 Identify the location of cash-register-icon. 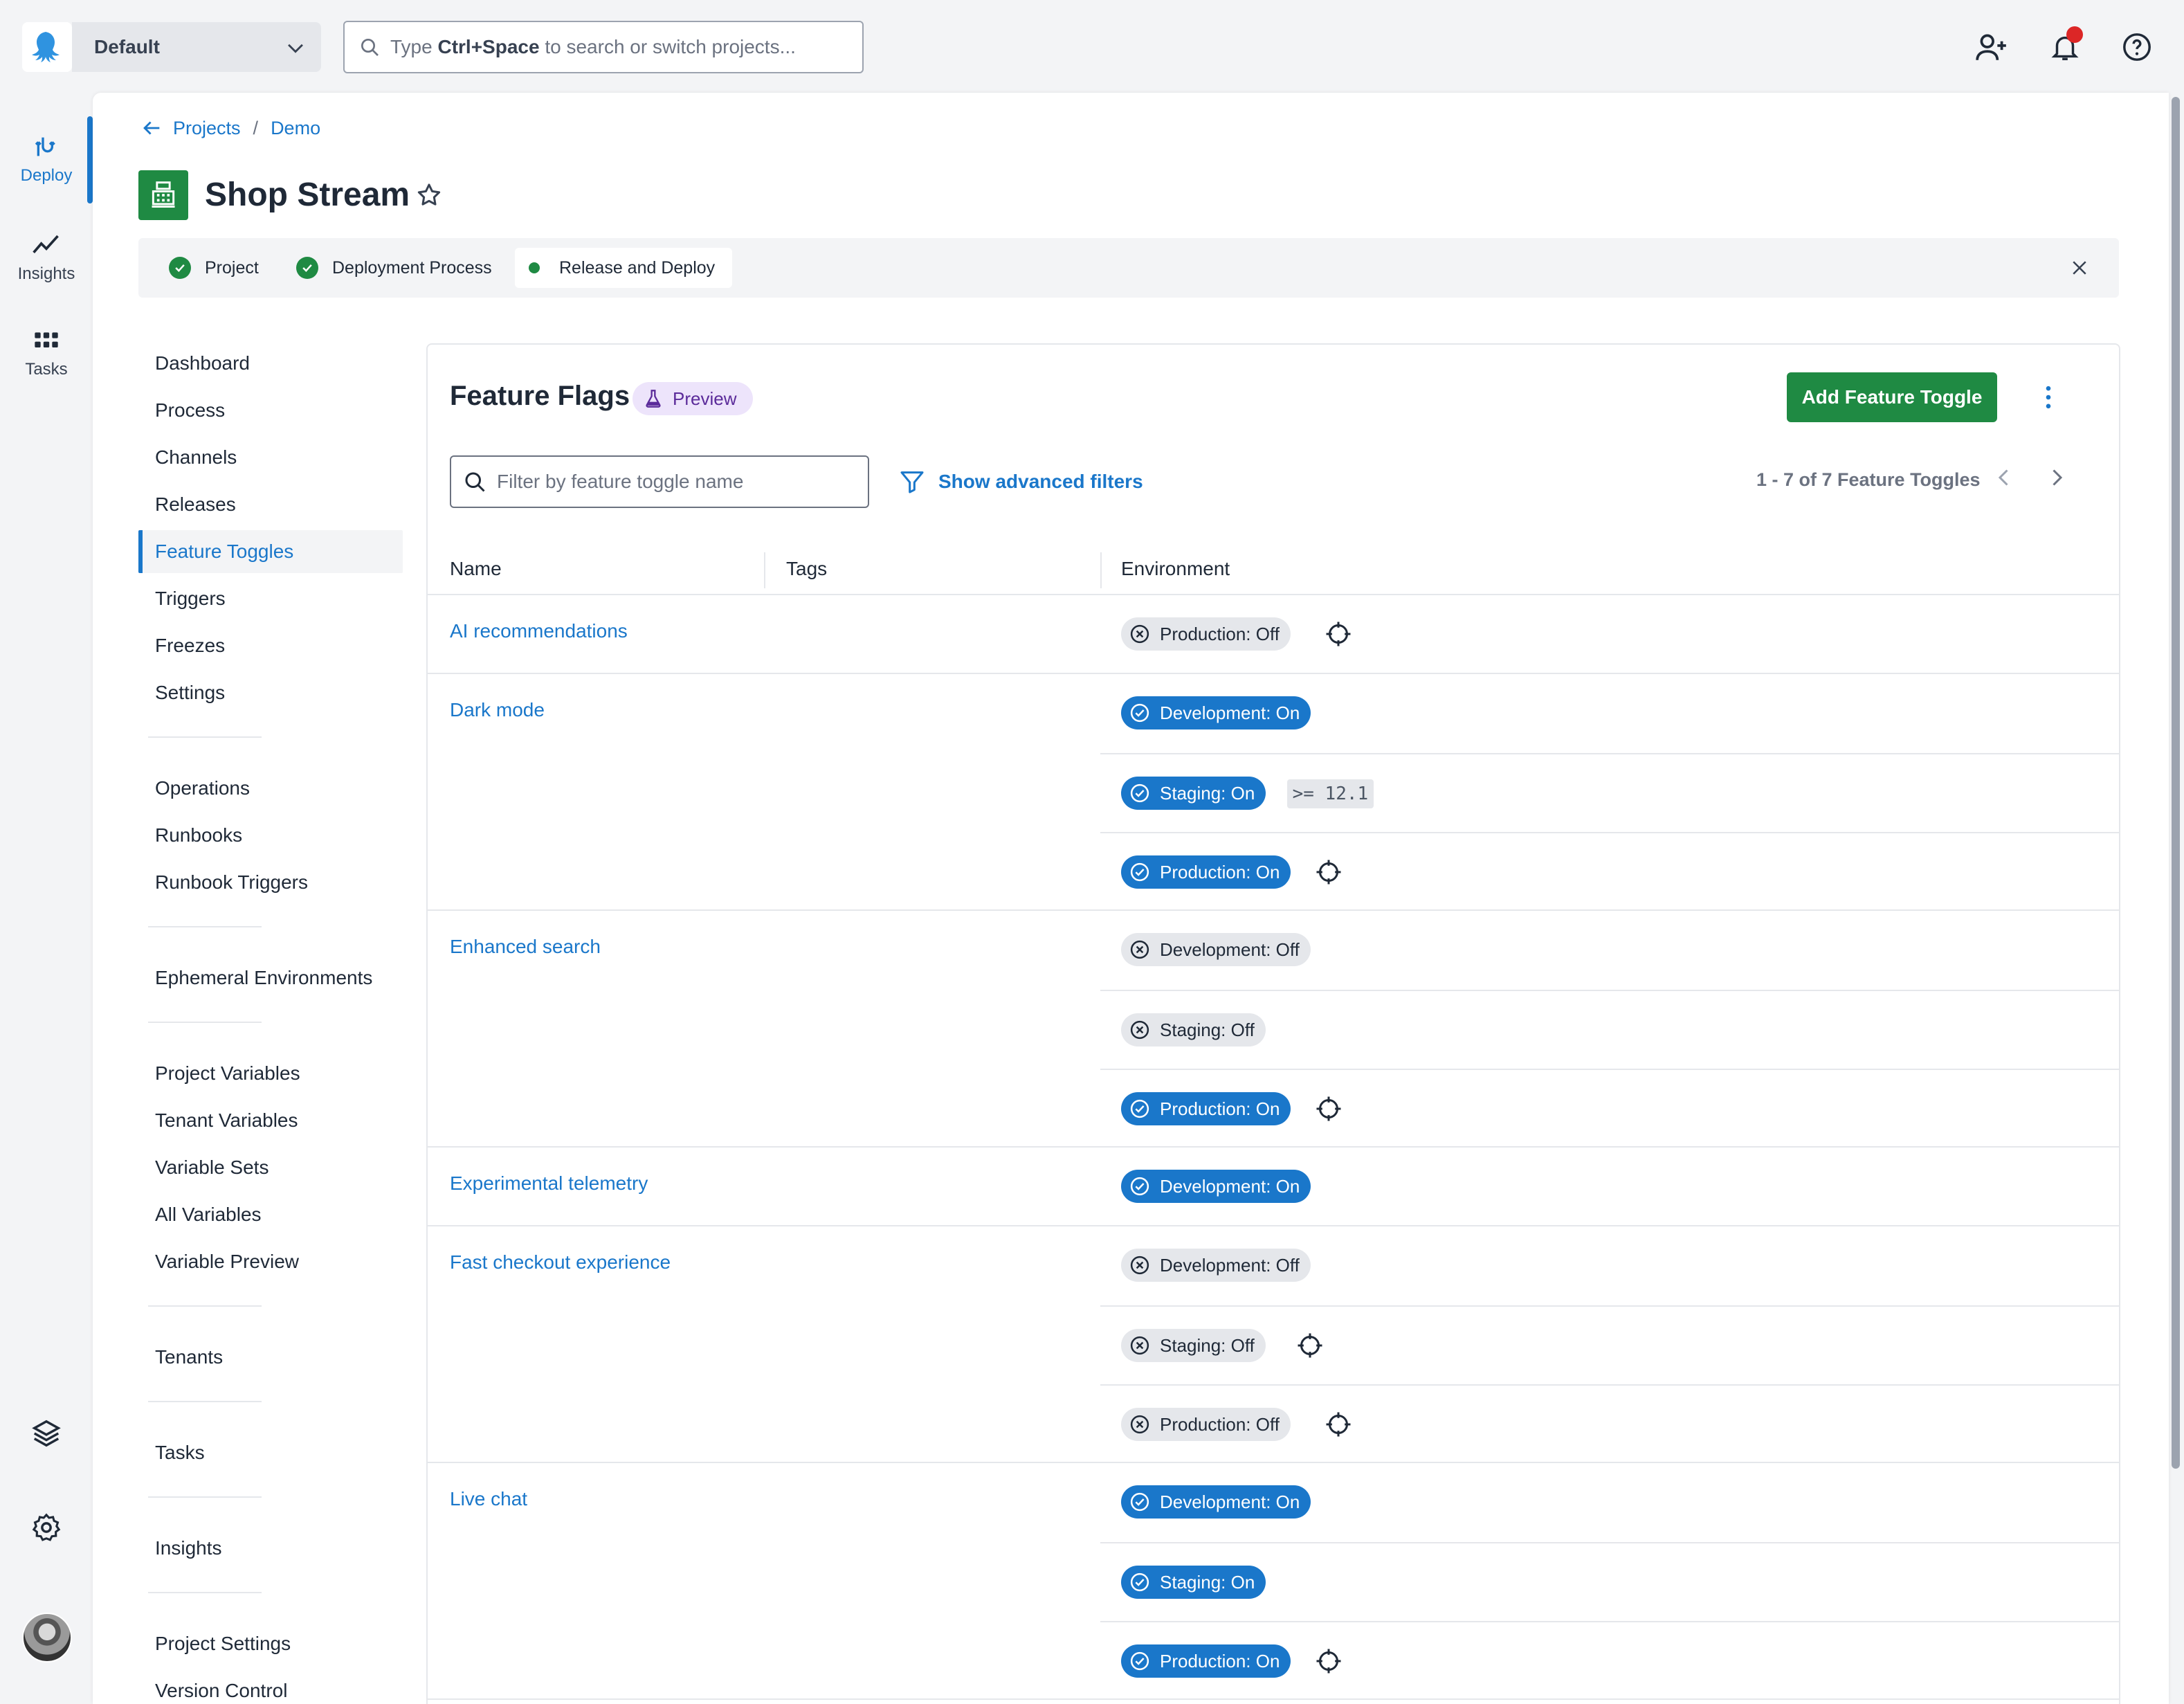
(163, 195).